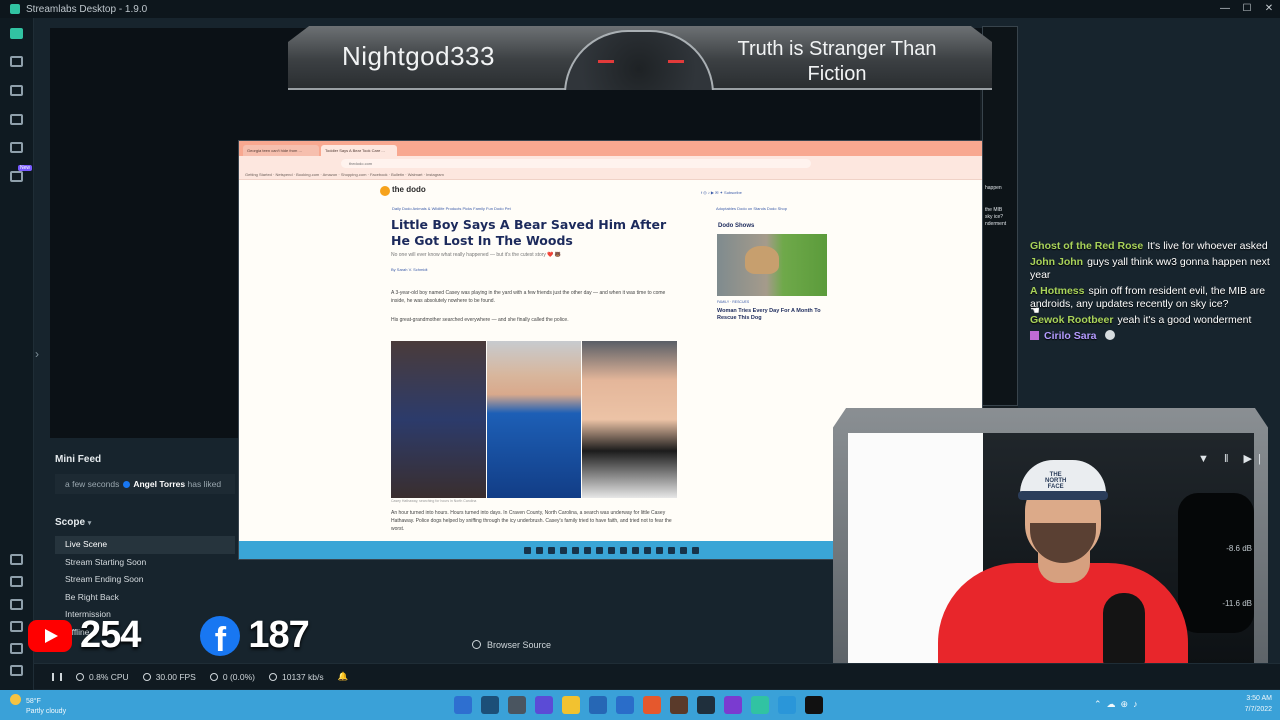  Describe the element at coordinates (16, 670) in the screenshot. I see `settings-gear-icon` at that location.